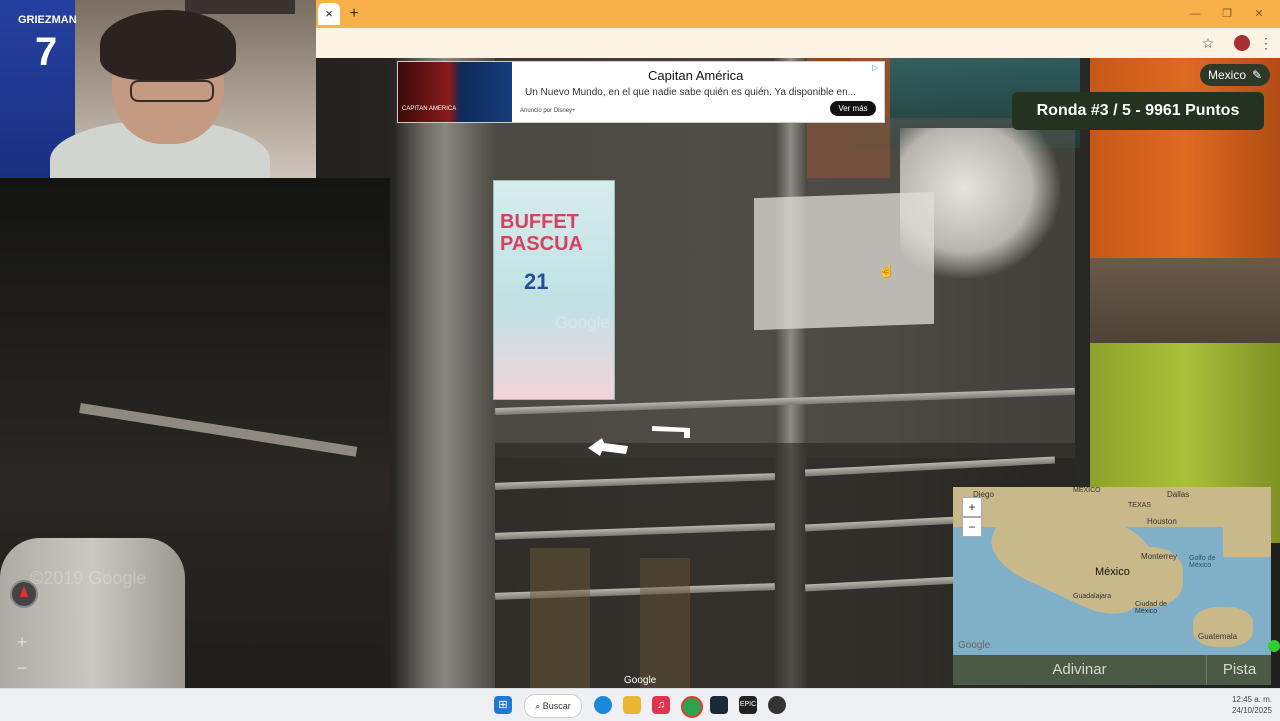 This screenshot has height=721, width=1280. I want to click on system-clock: 12:45 a. m. 24/10/2025, so click(1252, 705).